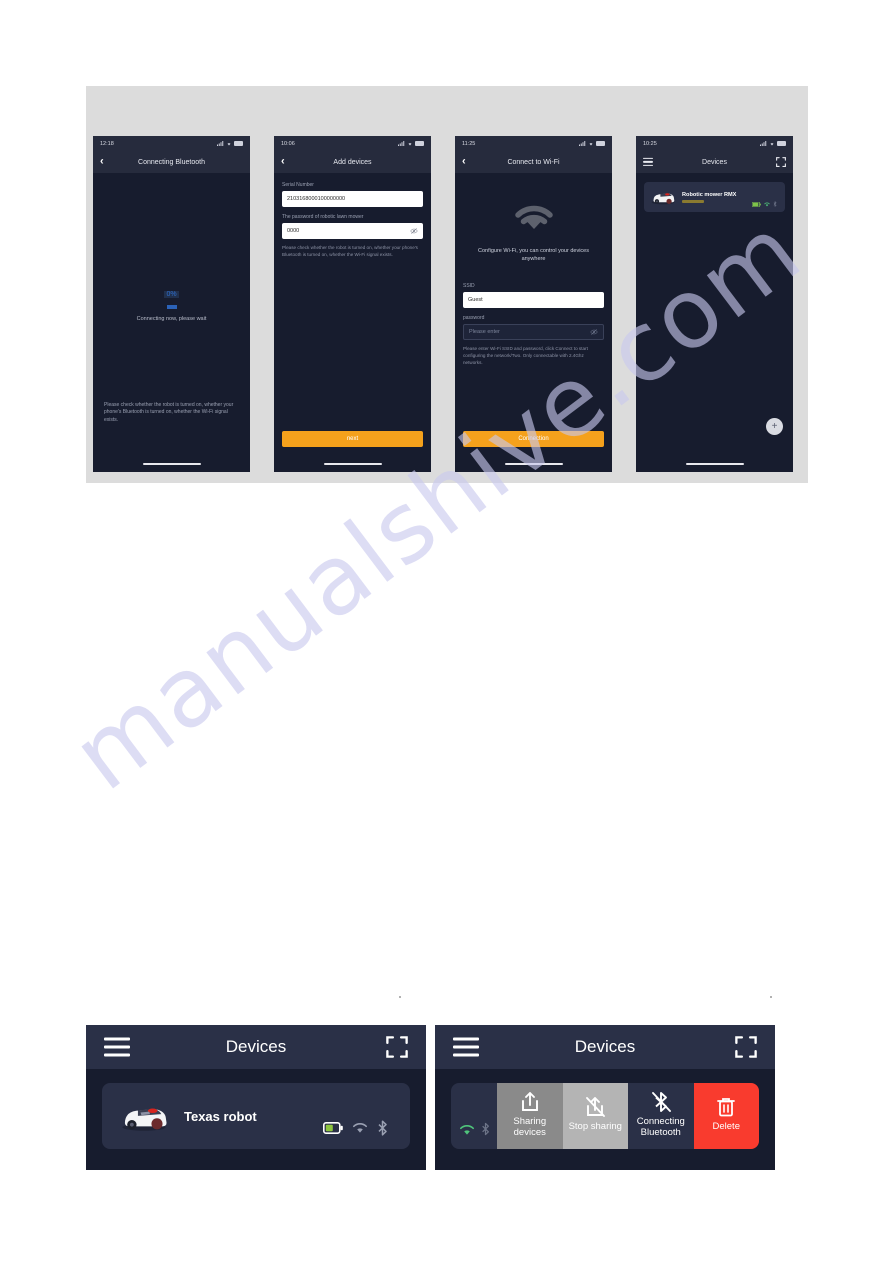  I want to click on loading-spinner-icon, so click(171, 307).